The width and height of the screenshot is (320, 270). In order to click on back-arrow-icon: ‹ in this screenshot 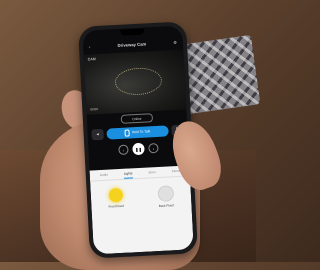, I will do `click(90, 46)`.